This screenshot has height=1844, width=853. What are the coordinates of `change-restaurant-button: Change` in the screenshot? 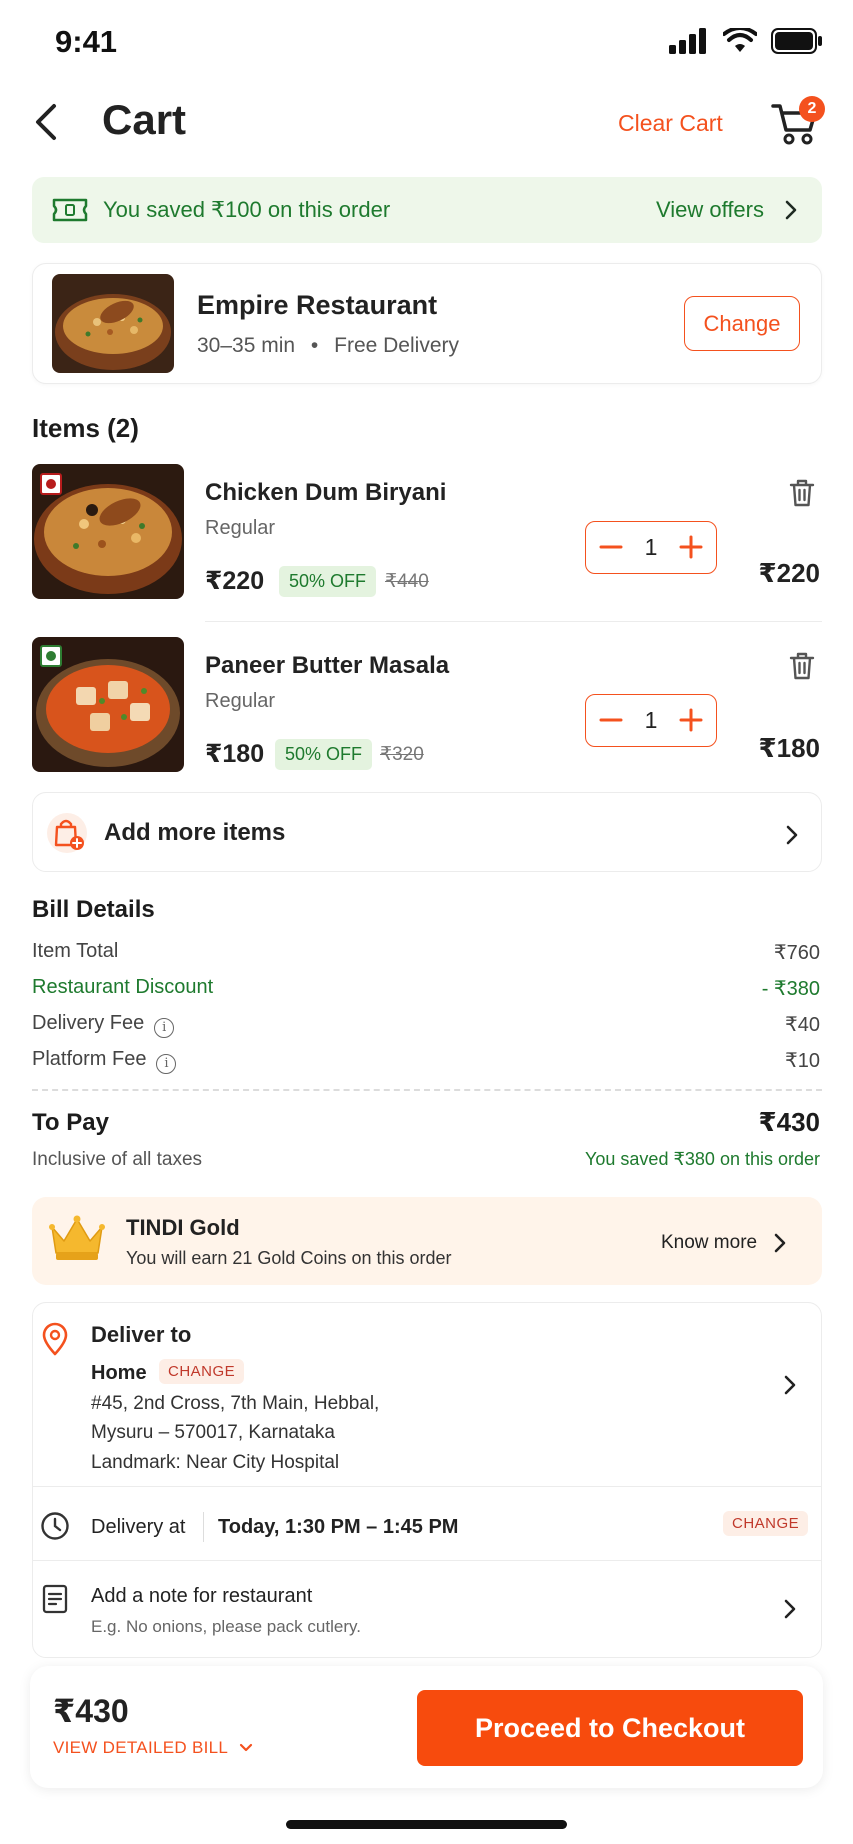 It's located at (742, 323).